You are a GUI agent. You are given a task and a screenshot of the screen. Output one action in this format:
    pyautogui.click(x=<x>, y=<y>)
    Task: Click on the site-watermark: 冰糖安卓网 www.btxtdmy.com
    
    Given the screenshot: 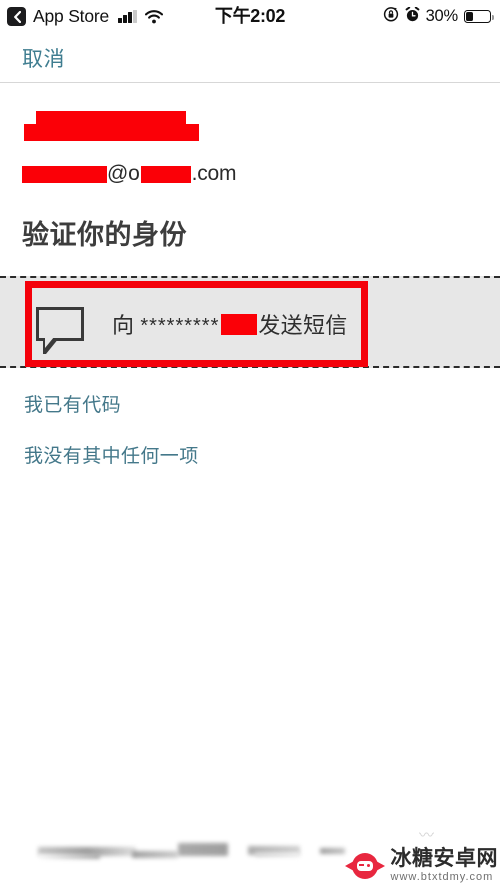 What is the action you would take?
    pyautogui.click(x=421, y=865)
    